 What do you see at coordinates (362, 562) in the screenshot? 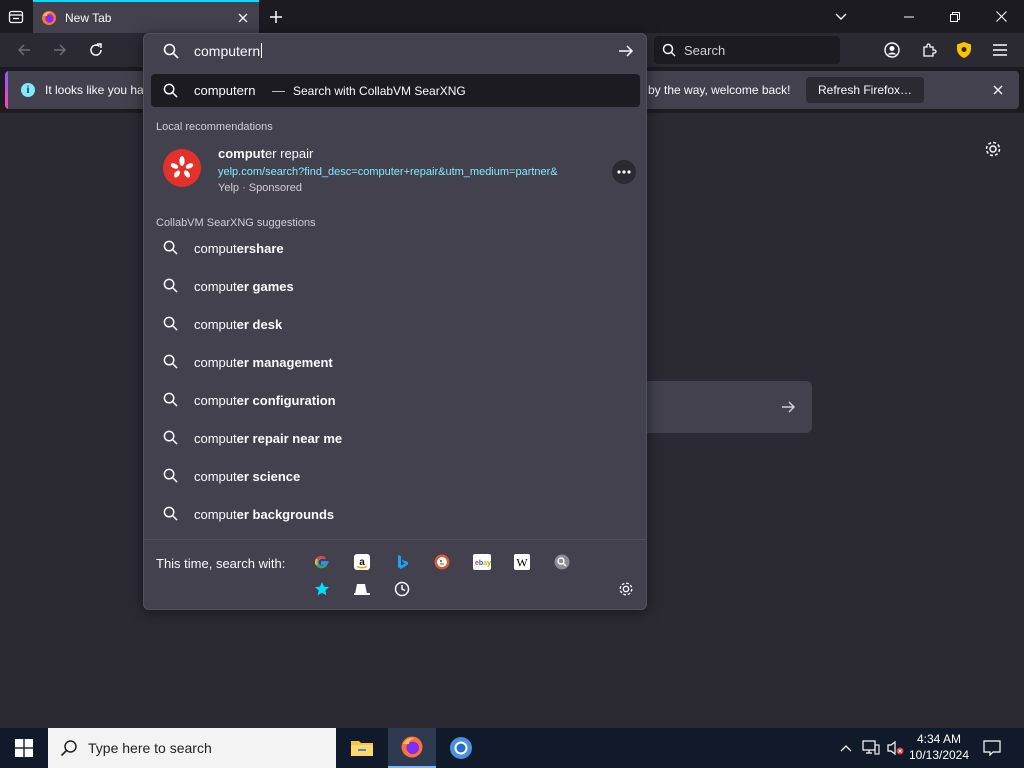
I see `amazon-icon: a` at bounding box center [362, 562].